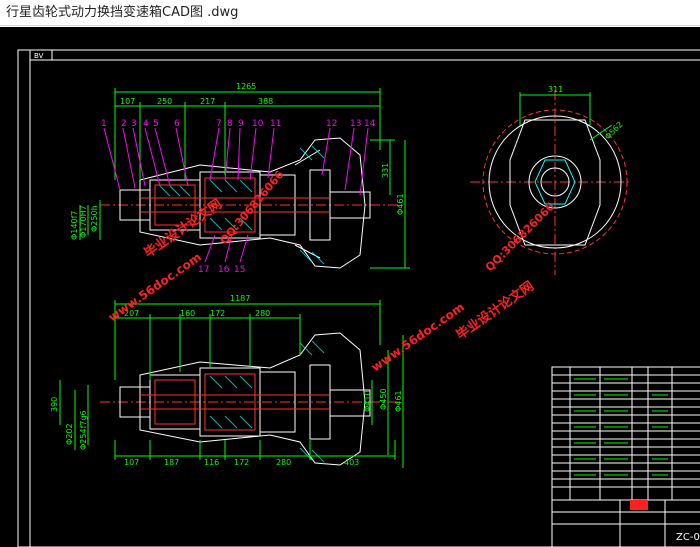 This screenshot has height=547, width=700. Describe the element at coordinates (639, 505) in the screenshot. I see `title-block-stamp` at that location.